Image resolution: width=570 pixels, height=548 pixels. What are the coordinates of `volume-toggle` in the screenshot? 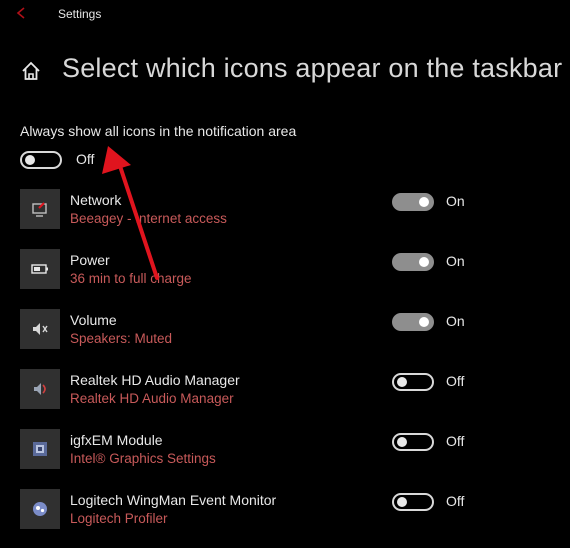 It's located at (413, 322).